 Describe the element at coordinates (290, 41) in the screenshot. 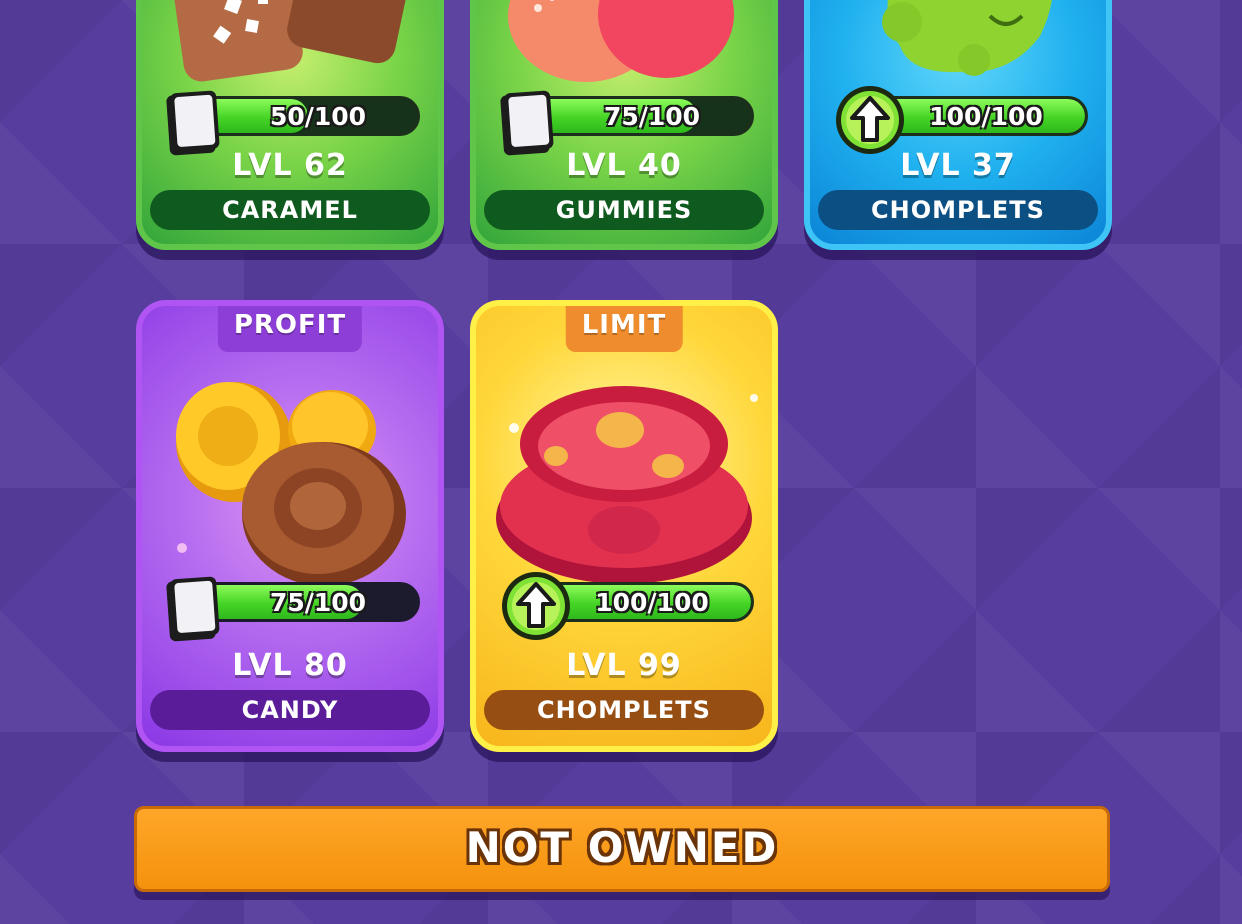

I see `caramel-art` at that location.